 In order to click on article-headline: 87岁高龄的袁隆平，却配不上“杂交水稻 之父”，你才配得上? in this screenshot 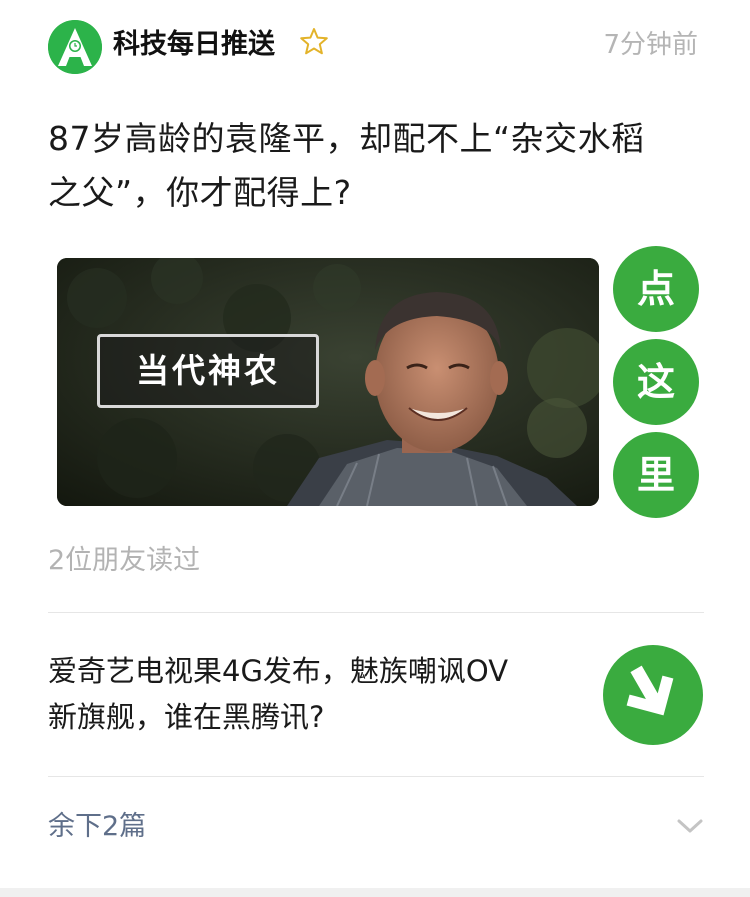, I will do `click(378, 166)`.